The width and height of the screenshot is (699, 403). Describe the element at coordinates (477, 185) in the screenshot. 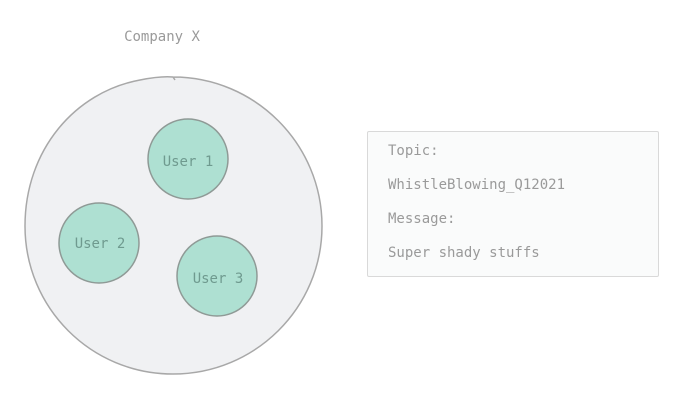

I see `topic-value: WhistleBlowing_Q12021` at that location.